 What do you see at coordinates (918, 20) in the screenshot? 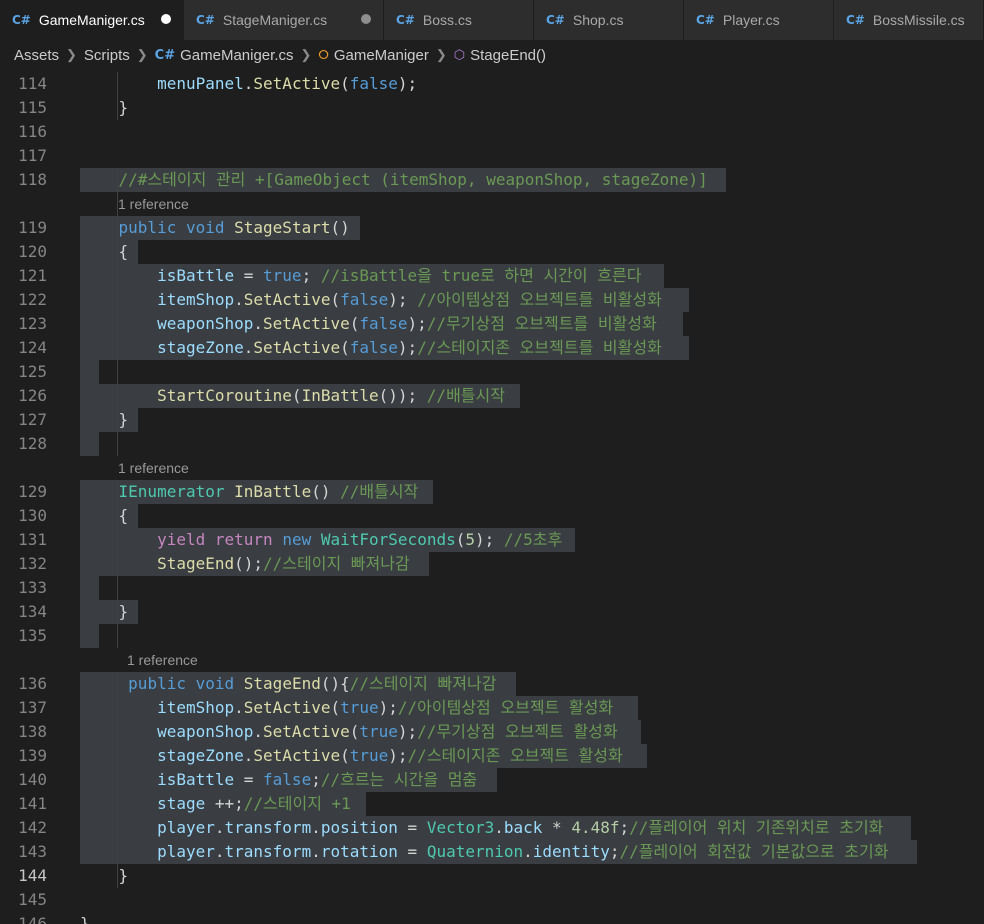
I see `tab-label: BossMissile.cs` at bounding box center [918, 20].